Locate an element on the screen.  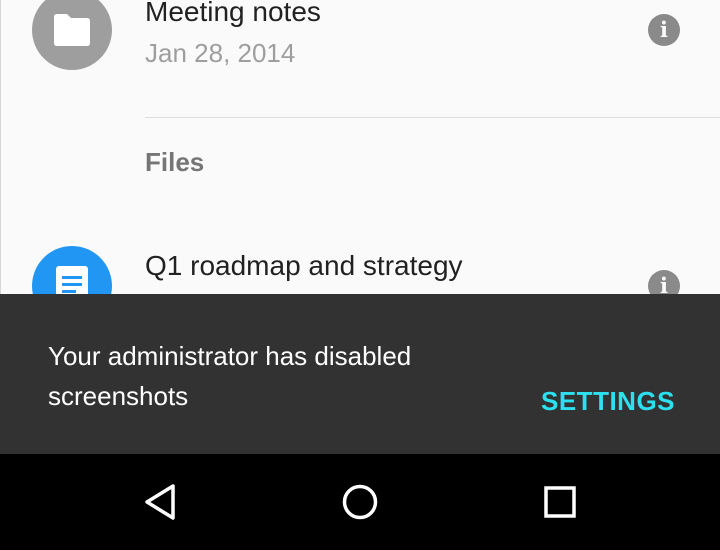
item-date: Jan 28, 2014 is located at coordinates (220, 53).